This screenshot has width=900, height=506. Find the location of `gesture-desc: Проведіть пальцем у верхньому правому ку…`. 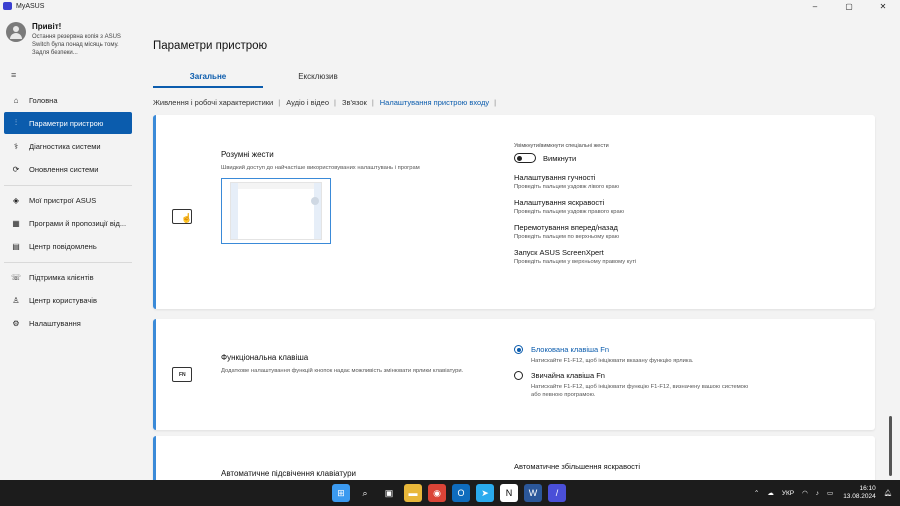

gesture-desc: Проведіть пальцем у верхньому правому ку… is located at coordinates (575, 262).